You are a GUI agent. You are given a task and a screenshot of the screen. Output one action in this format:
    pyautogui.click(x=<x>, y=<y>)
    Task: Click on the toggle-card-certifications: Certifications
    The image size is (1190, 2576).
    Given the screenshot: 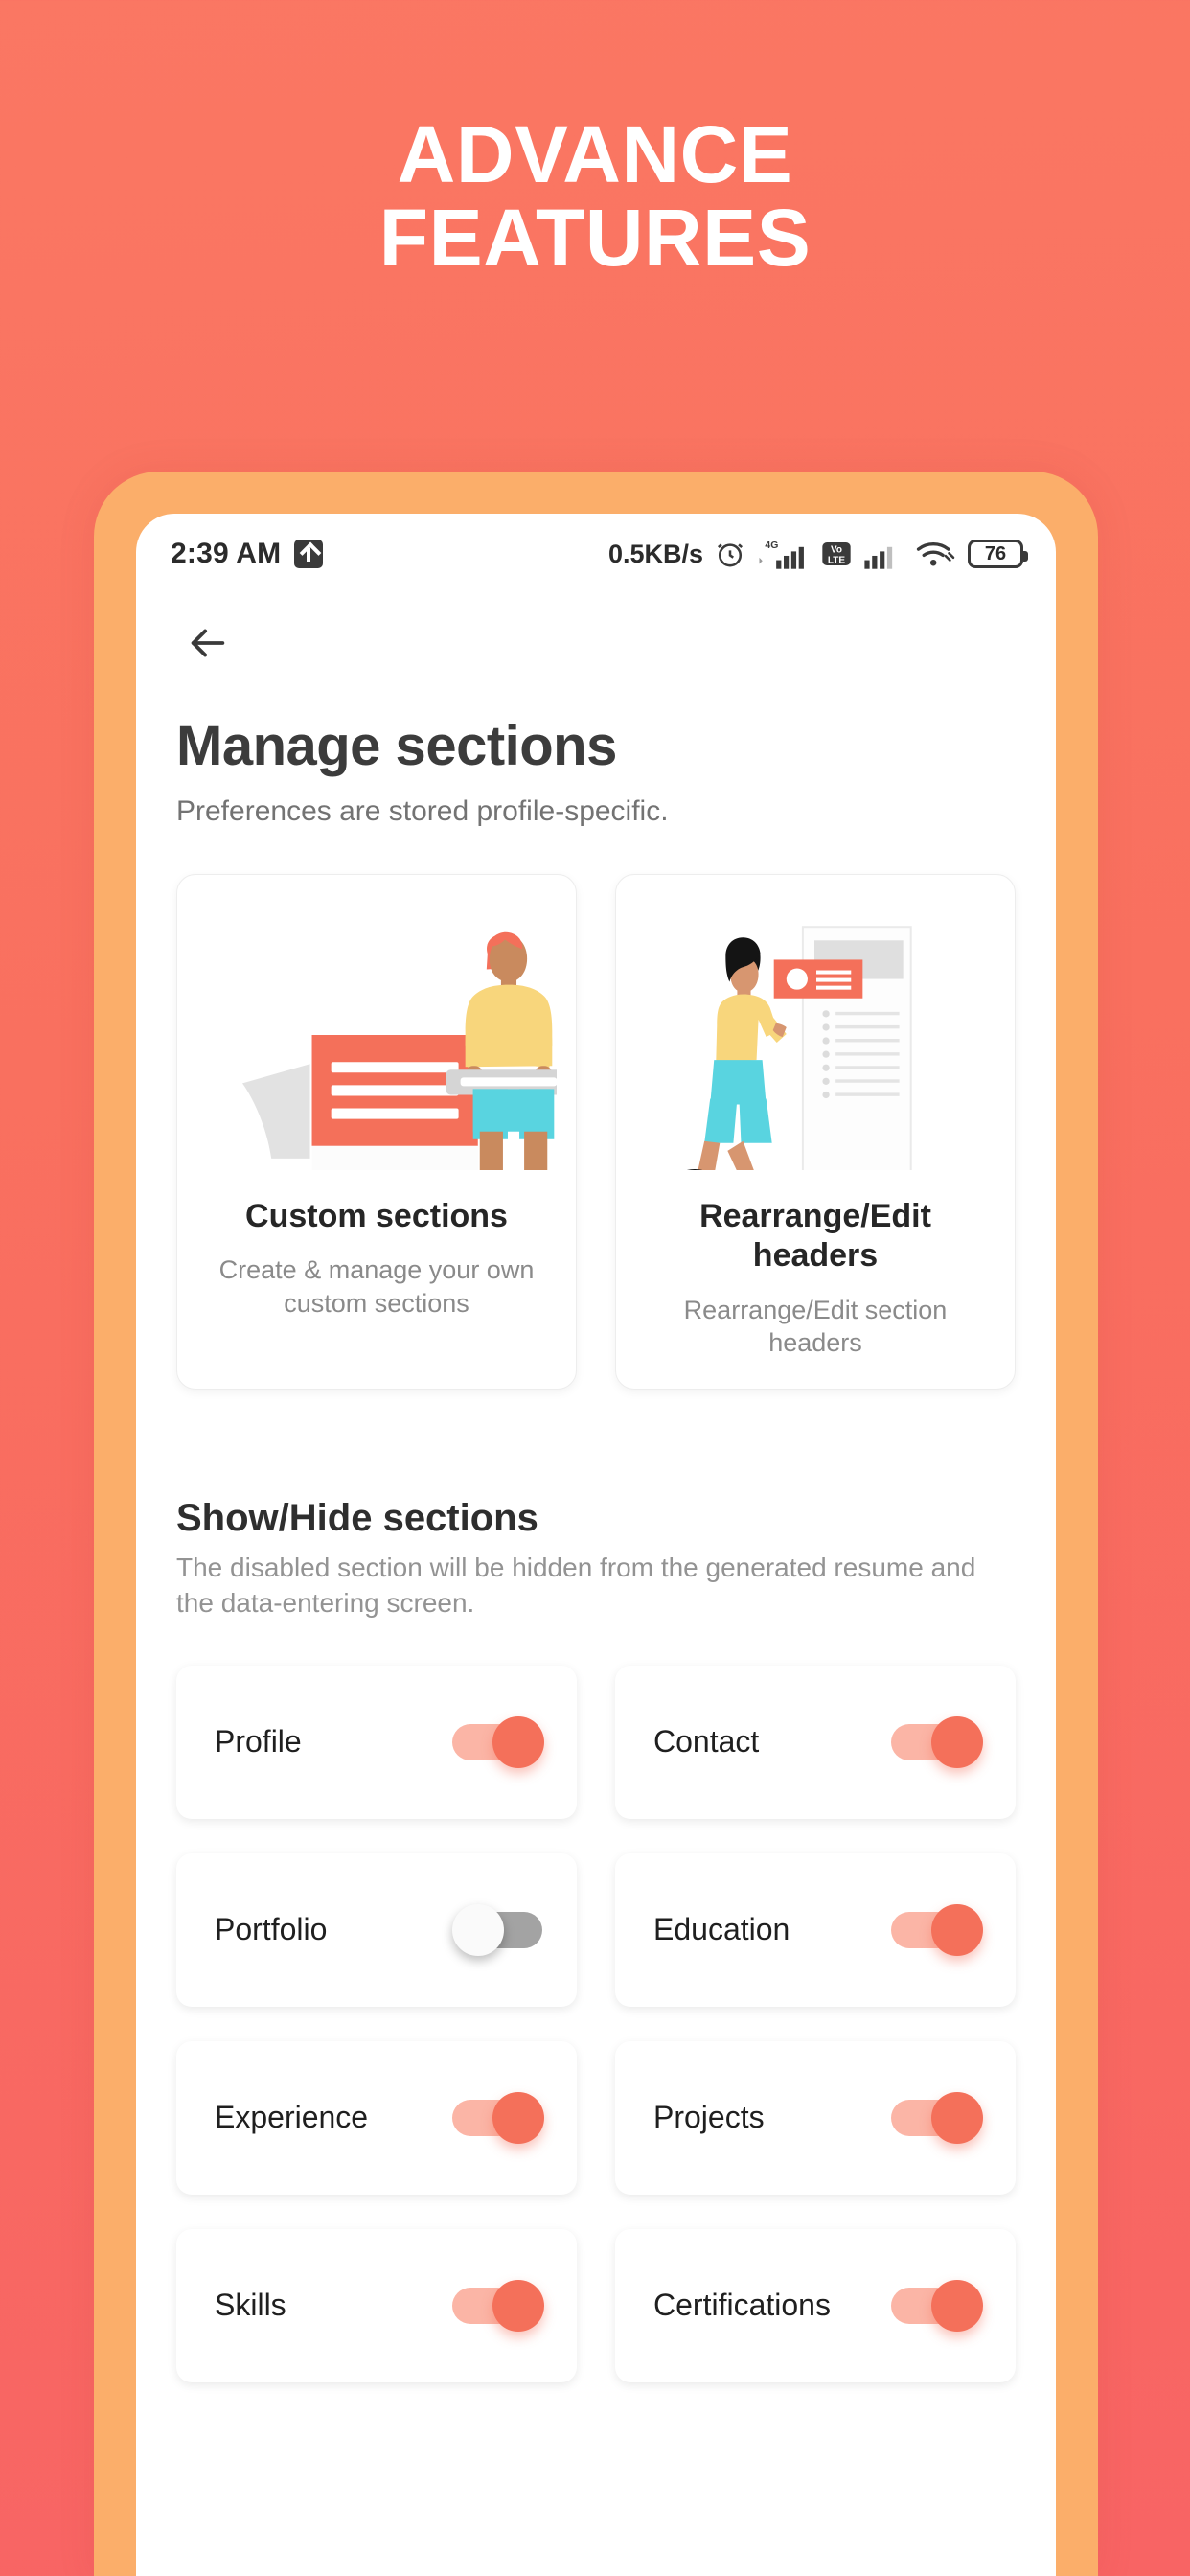 What is the action you would take?
    pyautogui.click(x=816, y=2305)
    